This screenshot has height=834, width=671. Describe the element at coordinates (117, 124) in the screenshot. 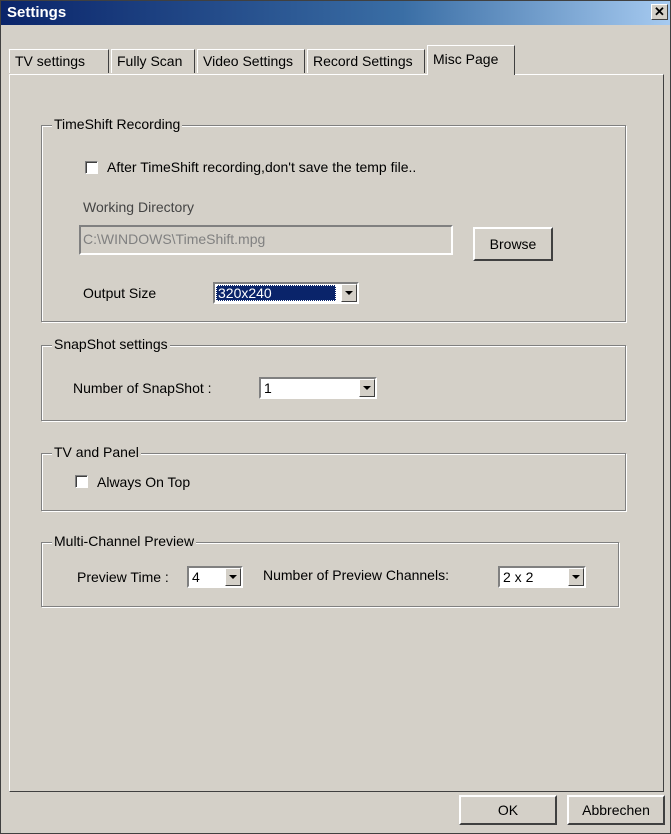

I see `timeshift-legend: TimeShift Recording` at that location.